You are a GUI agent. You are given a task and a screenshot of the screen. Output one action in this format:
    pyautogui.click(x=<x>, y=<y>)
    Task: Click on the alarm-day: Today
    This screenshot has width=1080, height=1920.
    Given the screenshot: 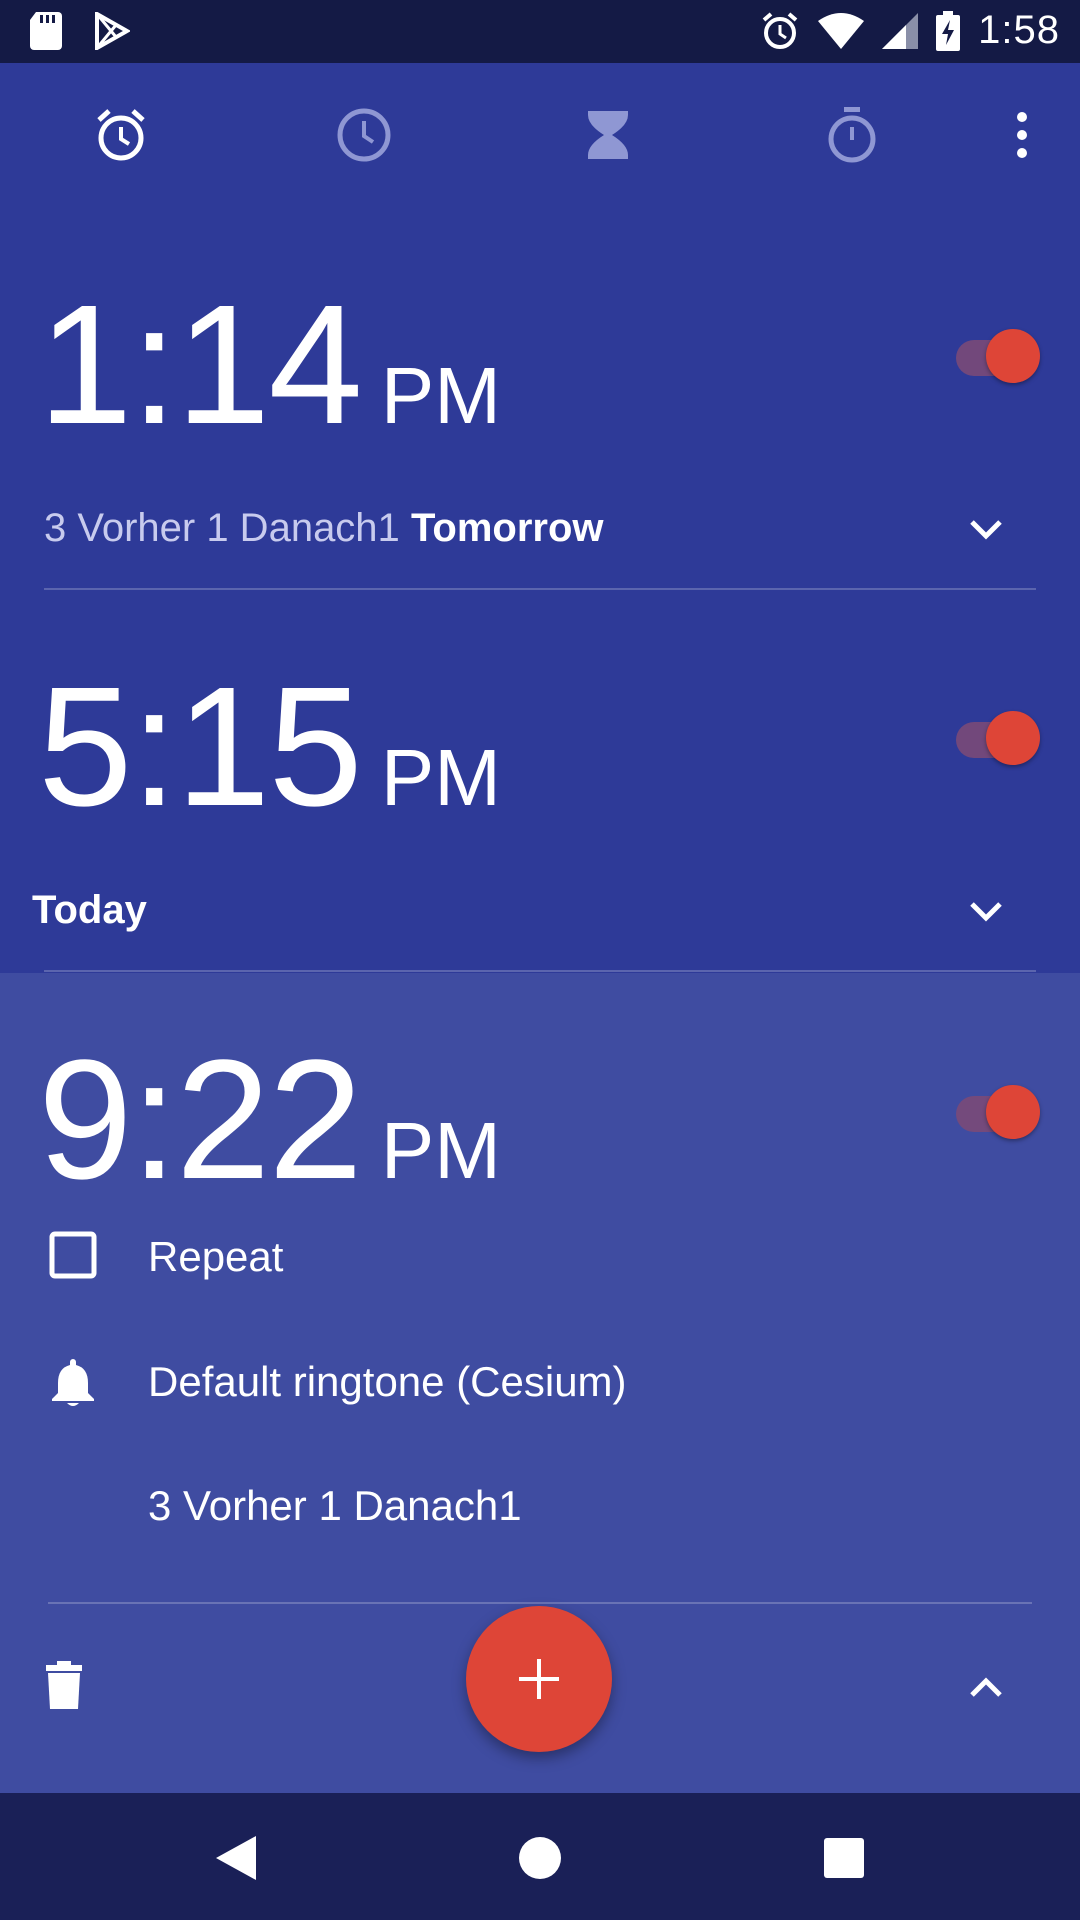 What is the action you would take?
    pyautogui.click(x=89, y=910)
    